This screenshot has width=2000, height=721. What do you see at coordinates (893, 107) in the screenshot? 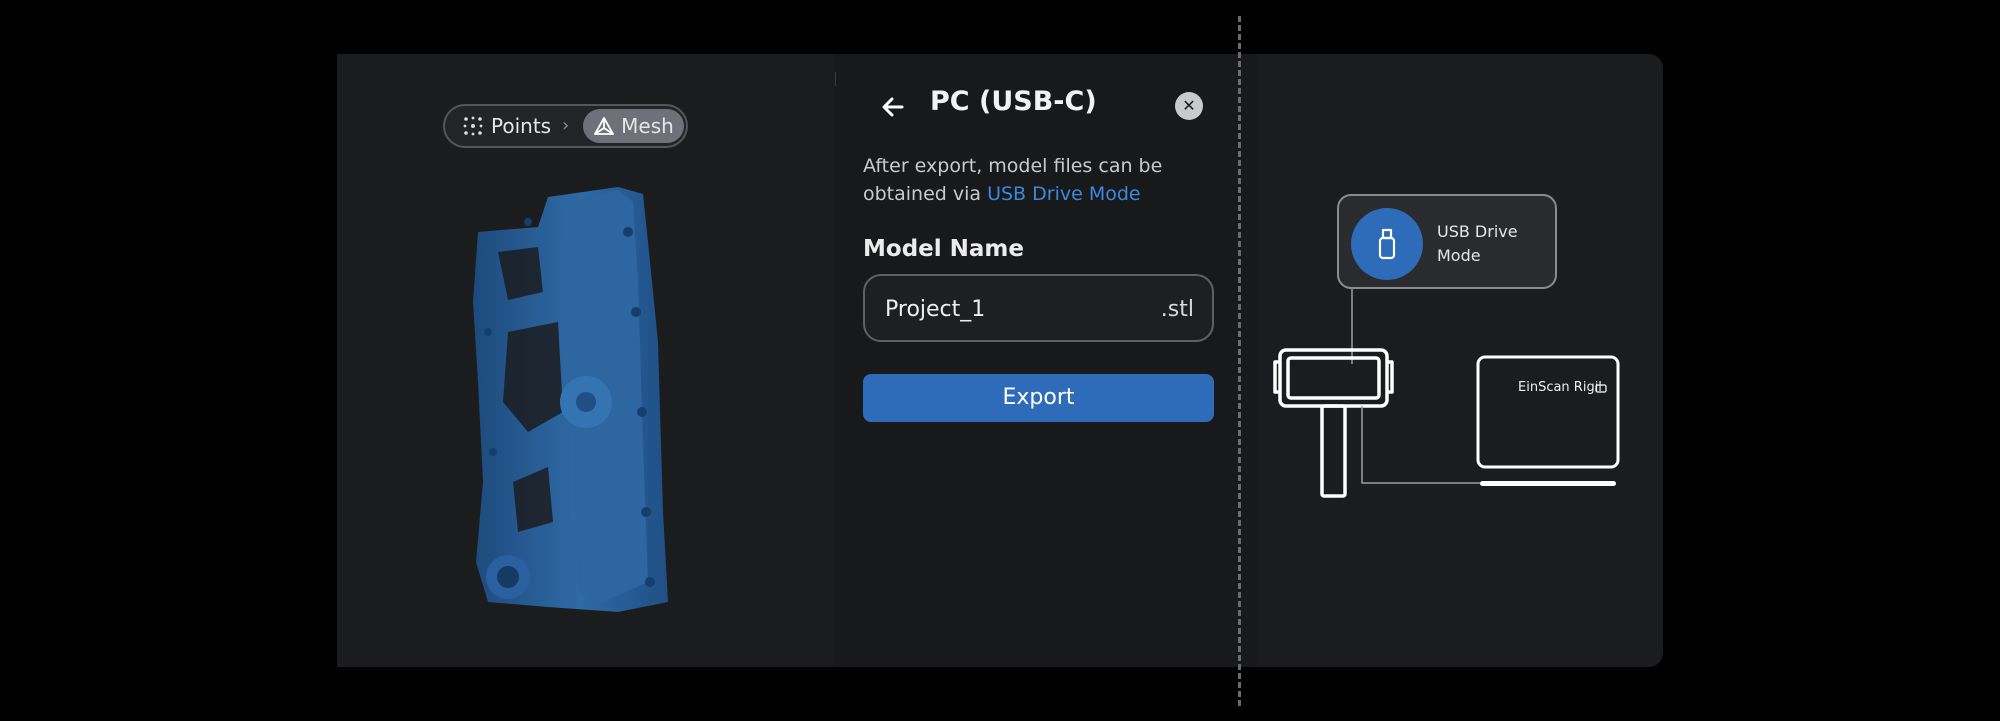
I see `back-arrow-icon` at bounding box center [893, 107].